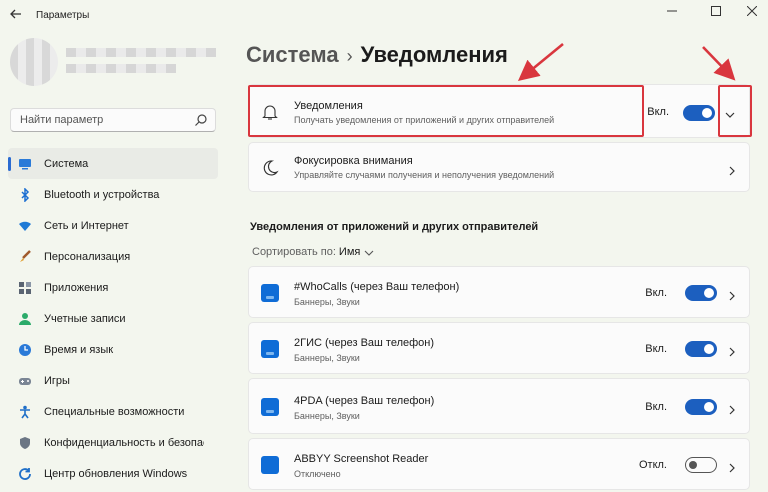 The image size is (768, 492). I want to click on sidebar-item-accessibility: Специальные возможности, so click(113, 411).